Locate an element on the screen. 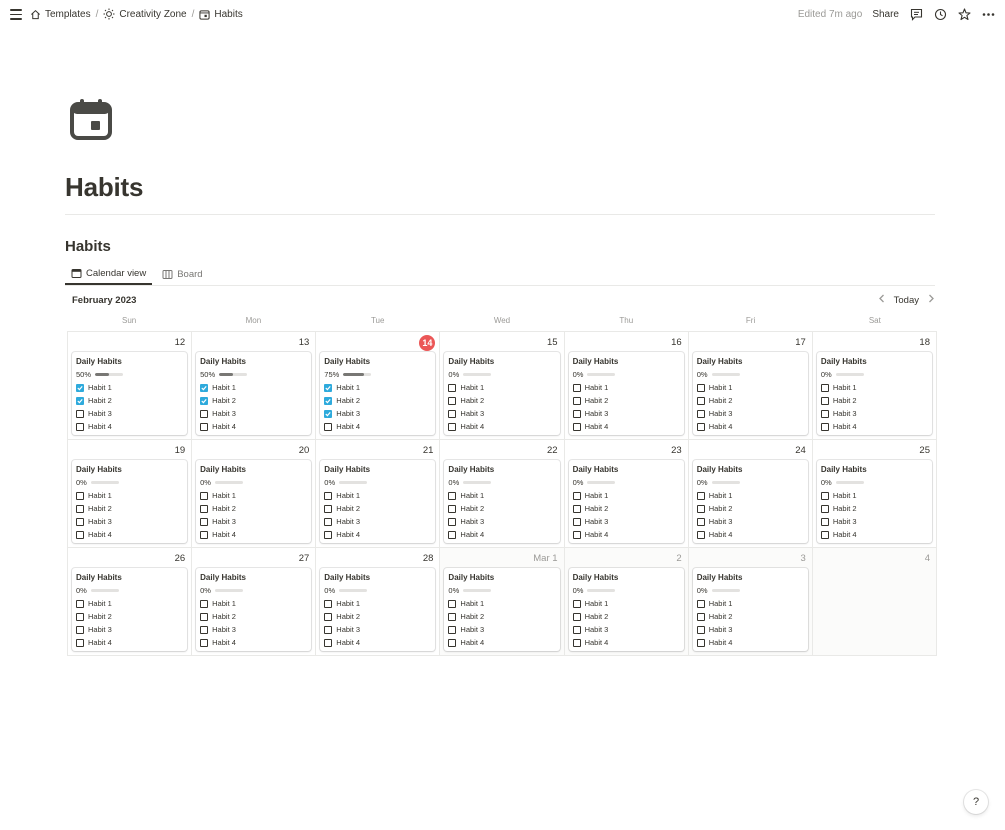  star-icon is located at coordinates (964, 14).